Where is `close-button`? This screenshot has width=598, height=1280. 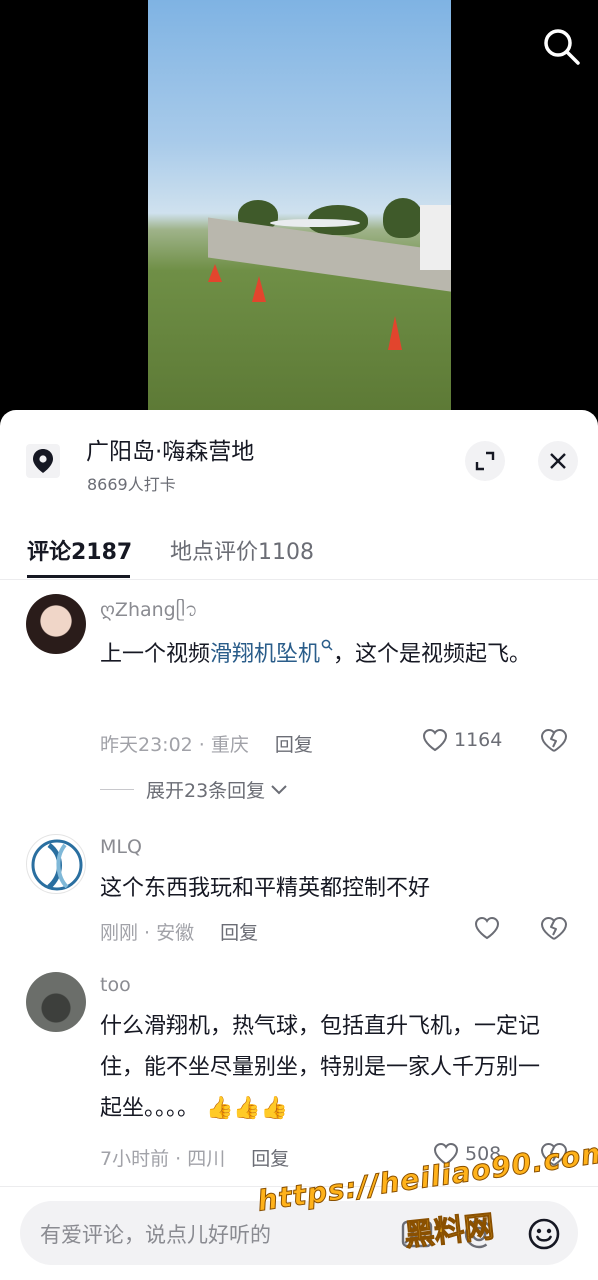
close-button is located at coordinates (558, 461).